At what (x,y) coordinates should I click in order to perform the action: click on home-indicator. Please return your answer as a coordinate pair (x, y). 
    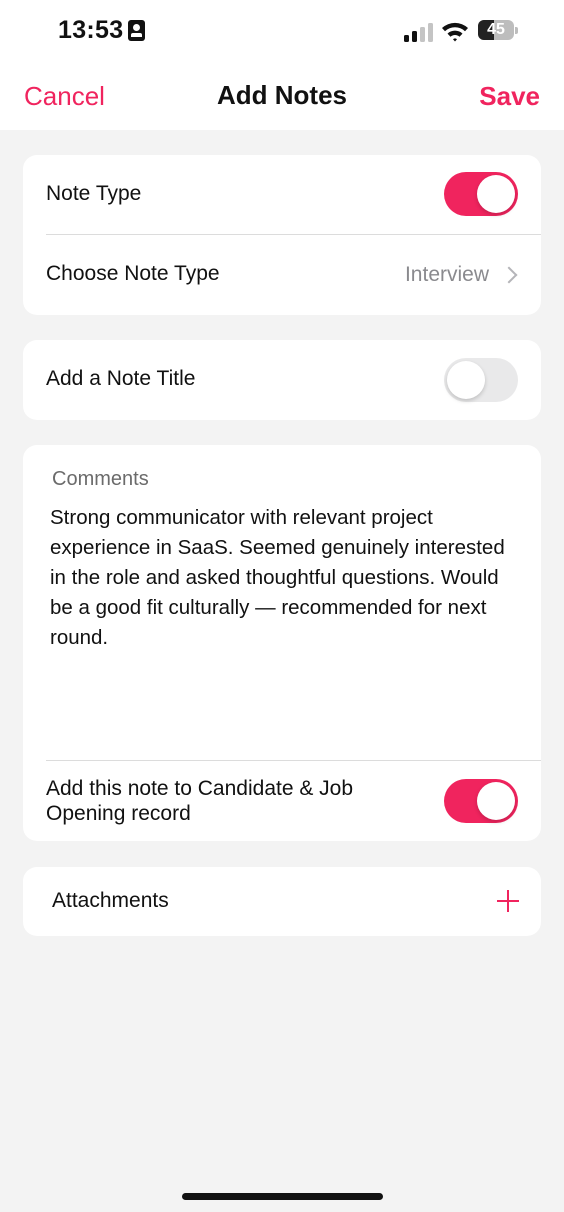
    Looking at the image, I should click on (282, 1196).